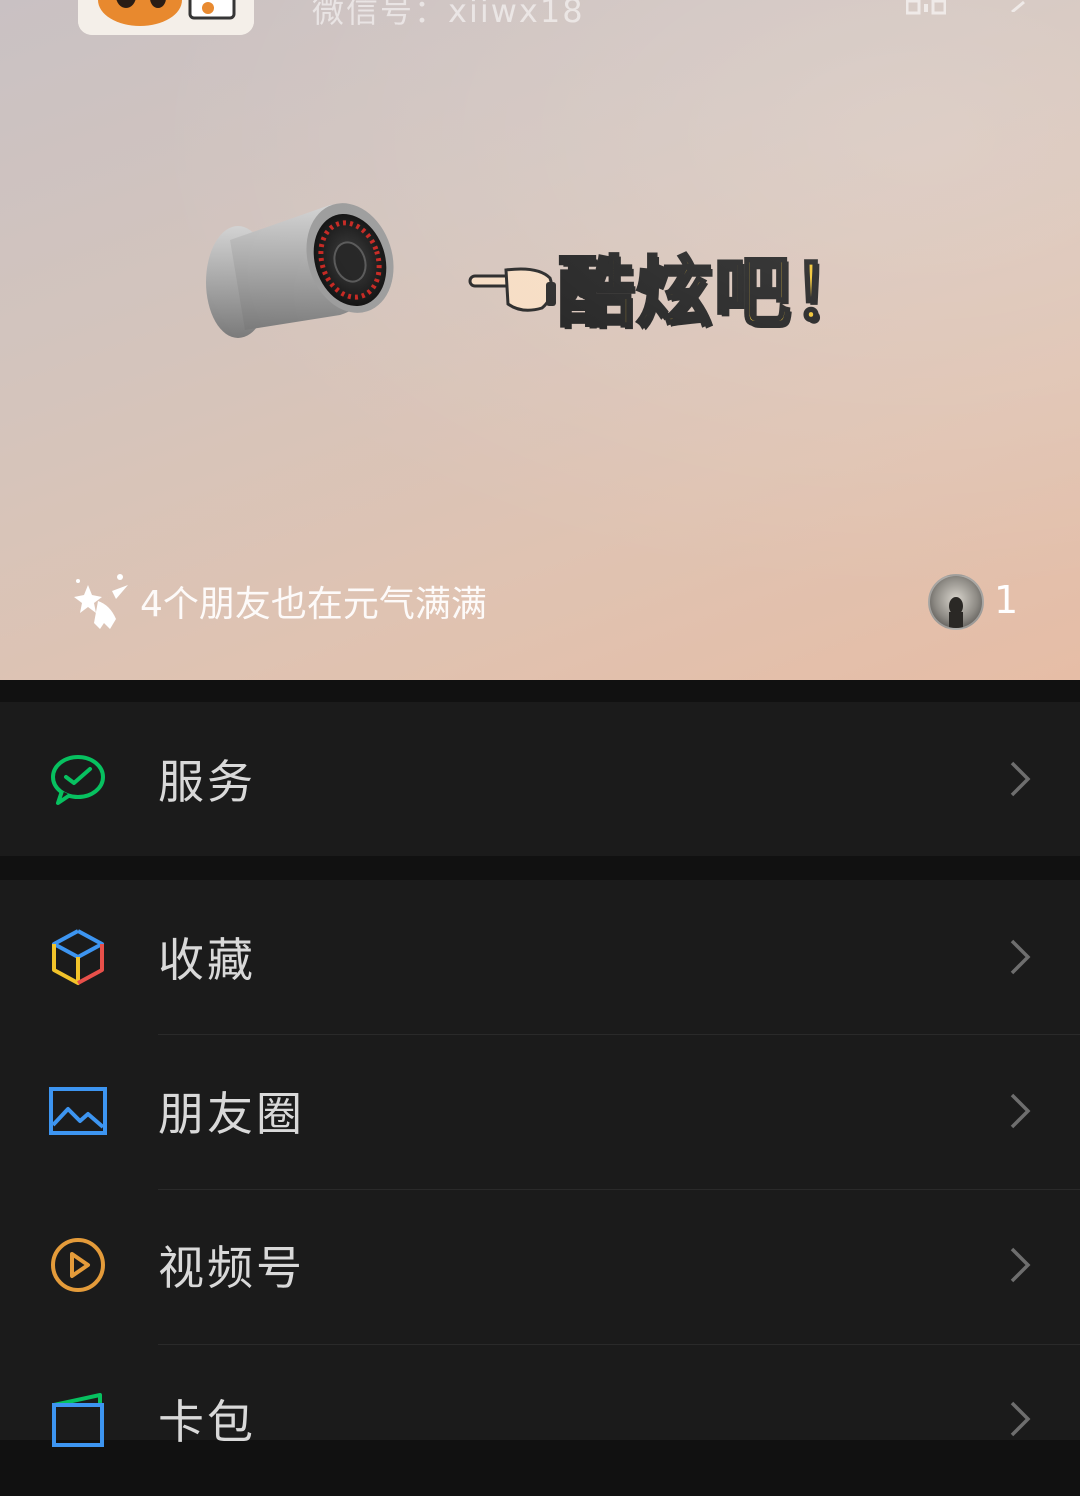 The width and height of the screenshot is (1080, 1496). Describe the element at coordinates (1006, 600) in the screenshot. I see `friend-count: 1` at that location.